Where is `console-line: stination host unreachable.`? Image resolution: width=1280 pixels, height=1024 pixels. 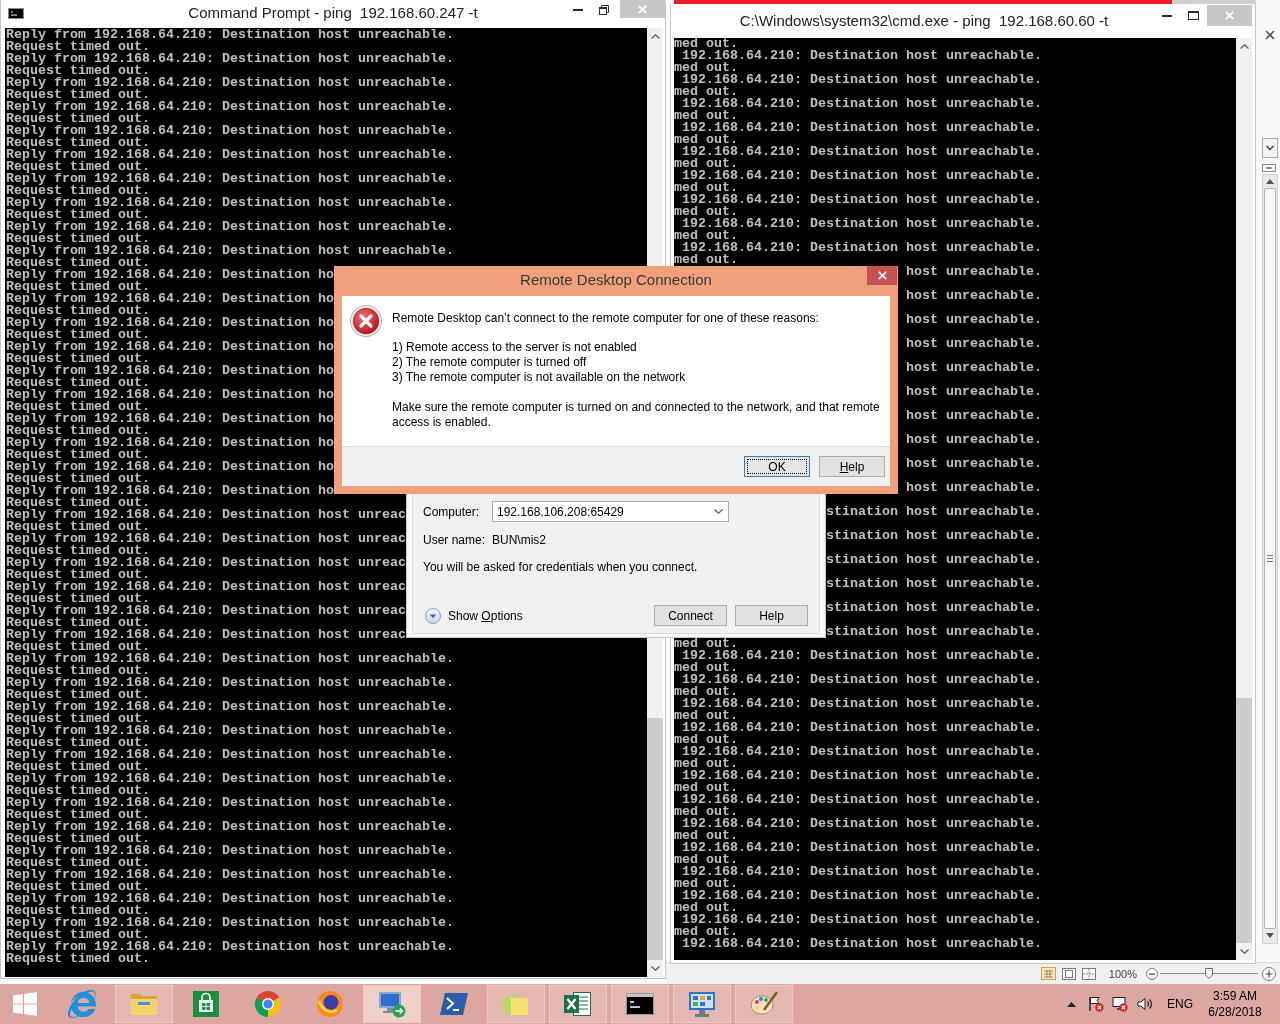
console-line: stination host unreachable. is located at coordinates (933, 608).